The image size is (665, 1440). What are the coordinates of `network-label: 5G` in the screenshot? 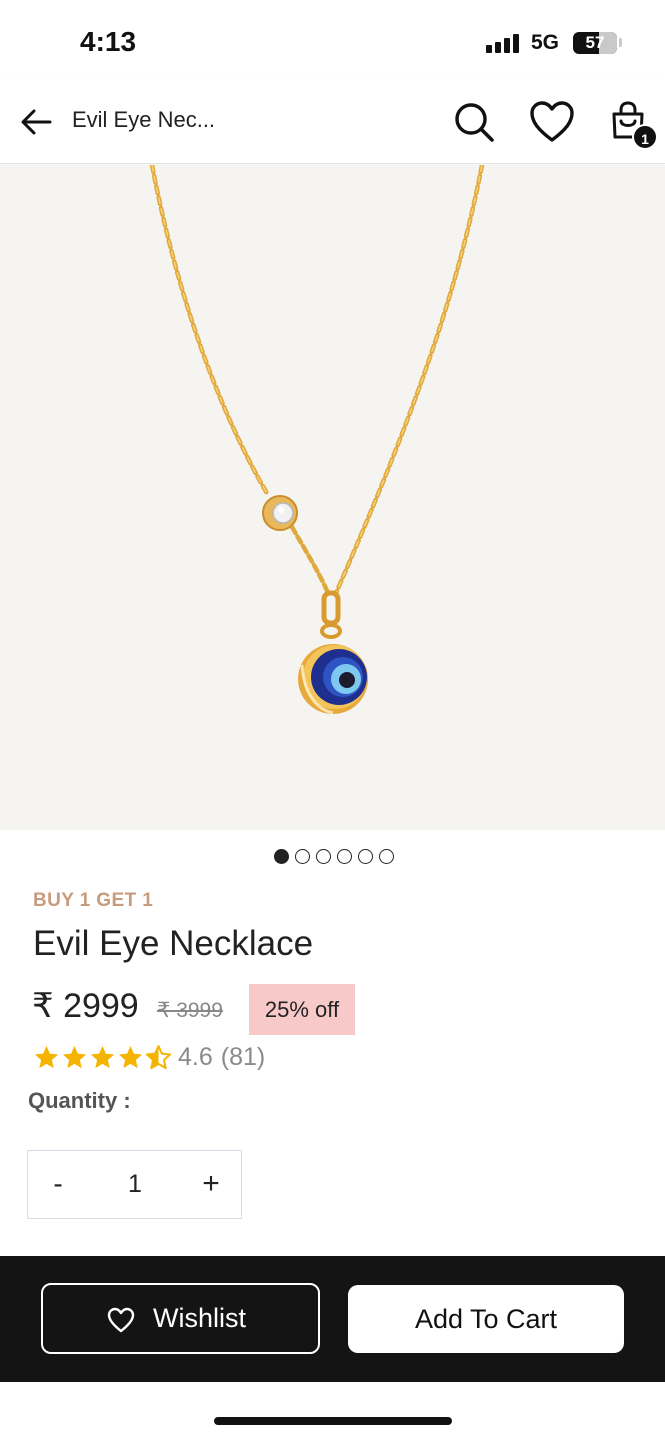 It's located at (545, 42).